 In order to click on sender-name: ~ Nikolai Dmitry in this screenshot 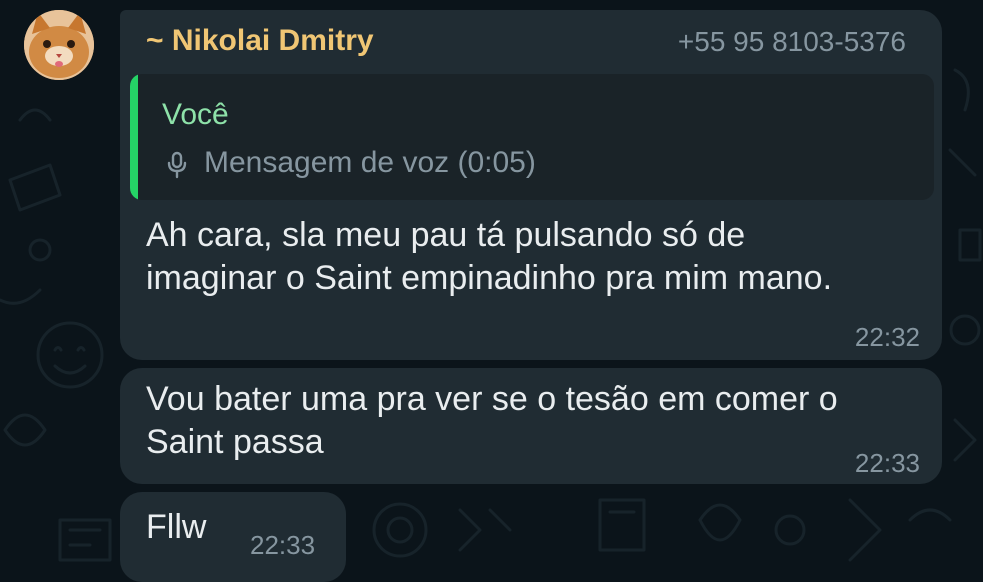, I will do `click(260, 41)`.